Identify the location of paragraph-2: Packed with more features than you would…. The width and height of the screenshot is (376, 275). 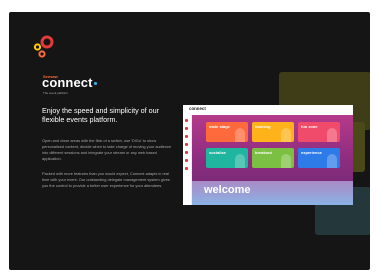
(106, 179).